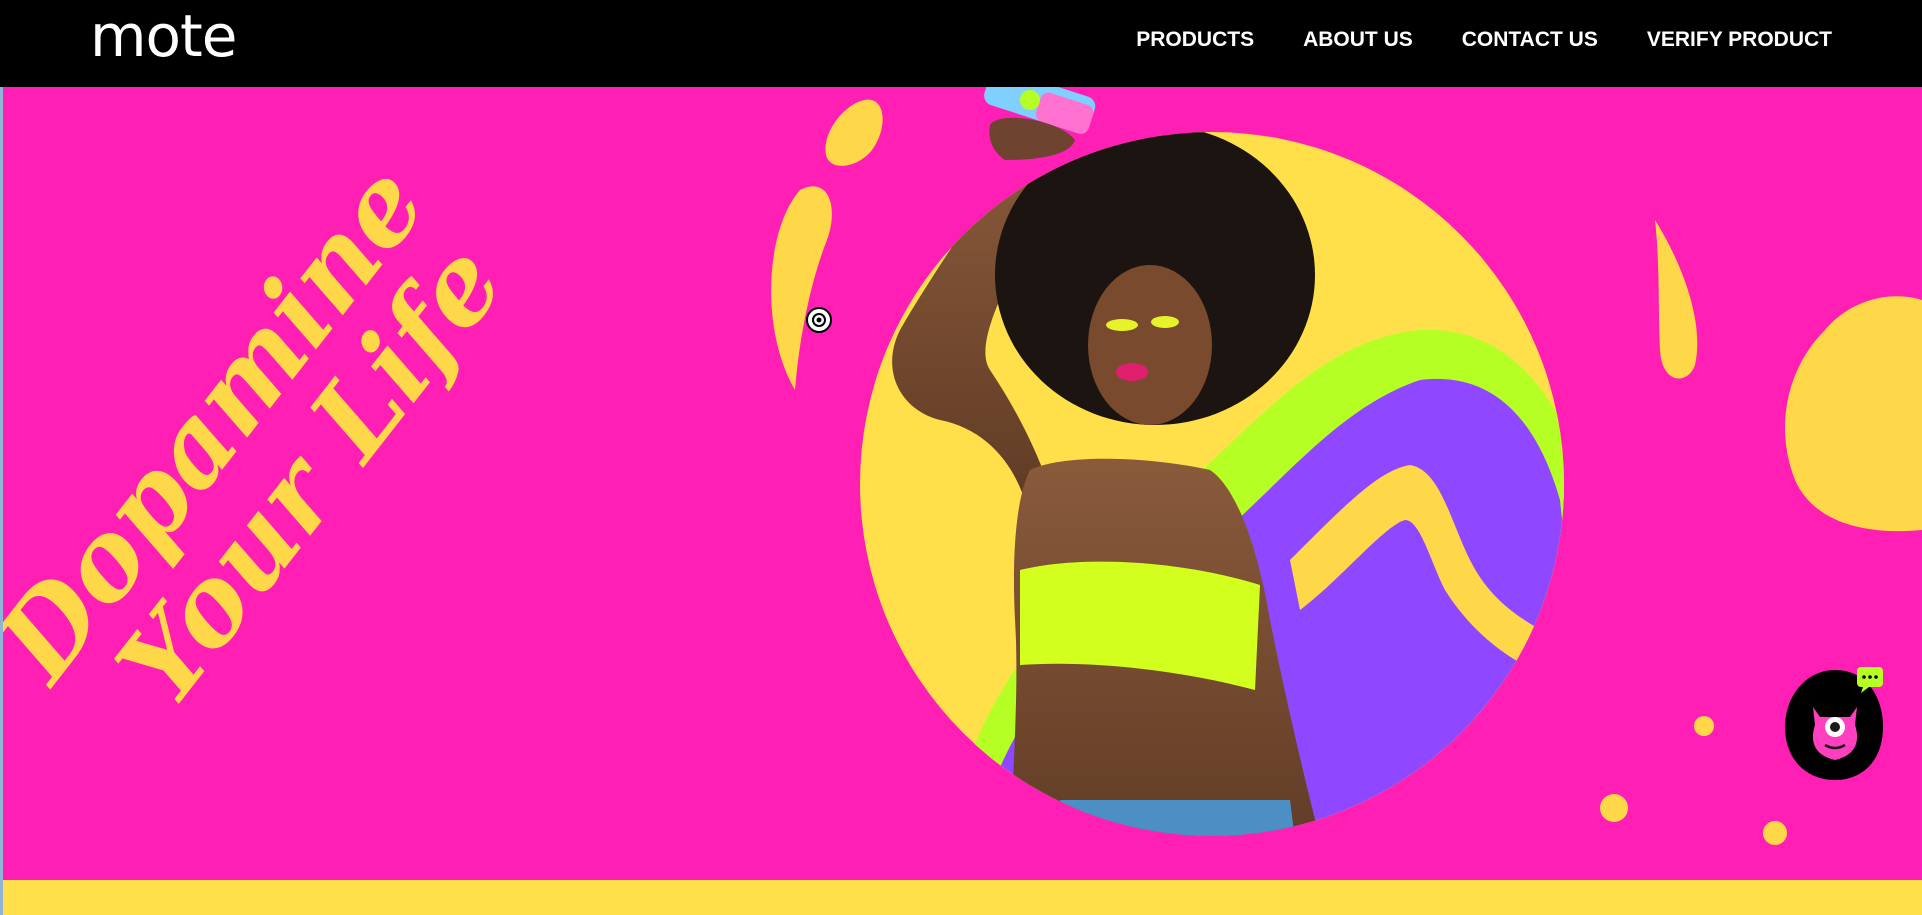 This screenshot has height=915, width=1922. I want to click on figure-jeans, so click(1180, 818).